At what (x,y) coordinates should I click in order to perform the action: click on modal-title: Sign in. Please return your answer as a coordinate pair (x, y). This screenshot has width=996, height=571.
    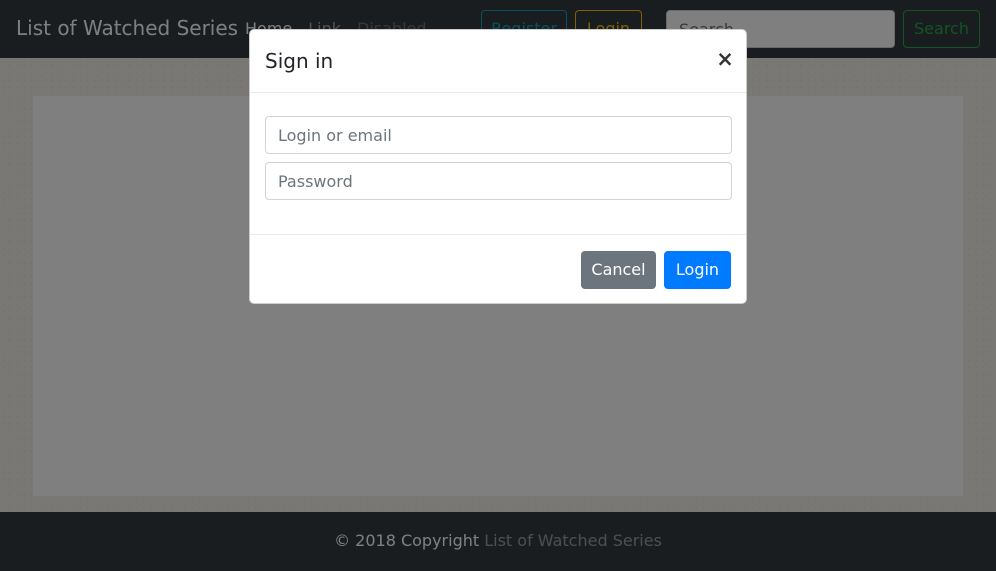
    Looking at the image, I should click on (299, 61).